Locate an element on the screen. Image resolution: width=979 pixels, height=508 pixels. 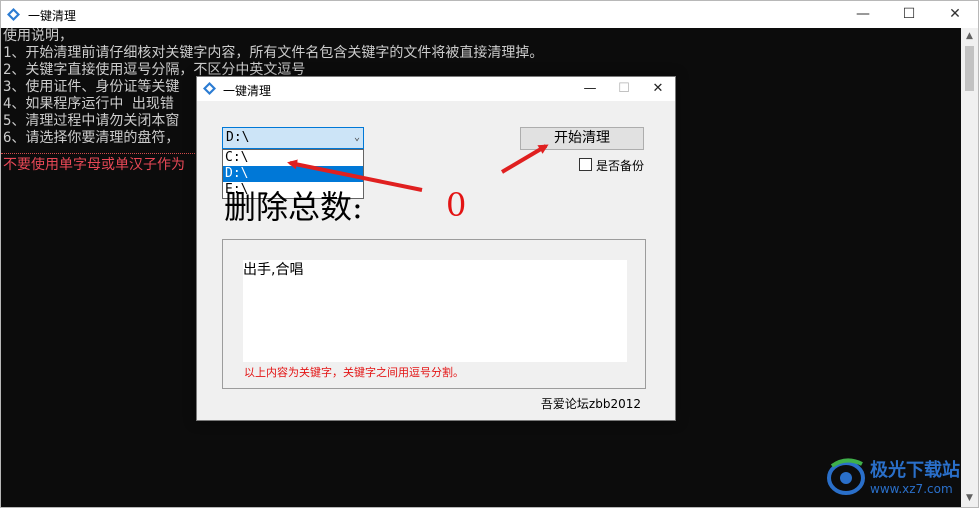
dialog-title: 一键清理 is located at coordinates (247, 91).